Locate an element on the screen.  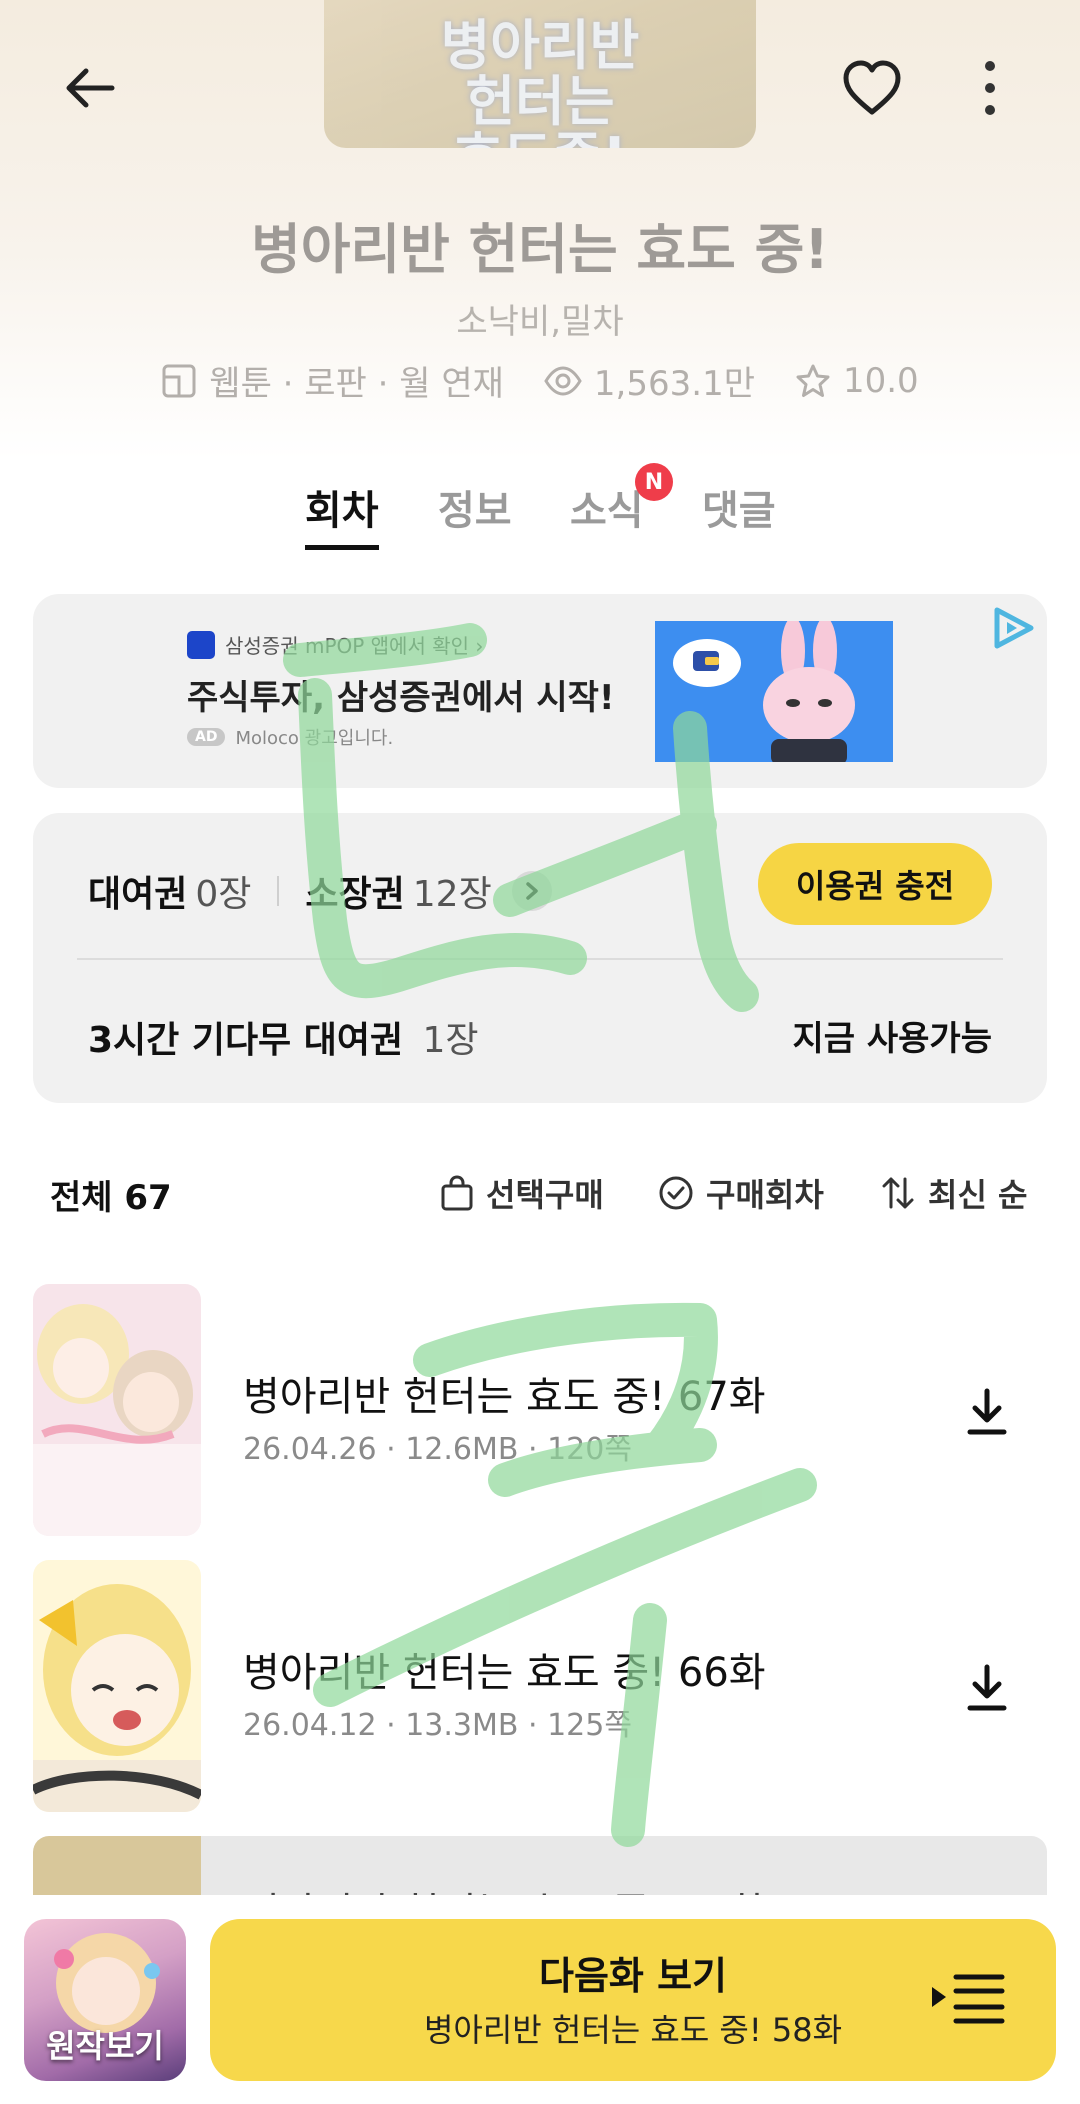
ad-image is located at coordinates (774, 691).